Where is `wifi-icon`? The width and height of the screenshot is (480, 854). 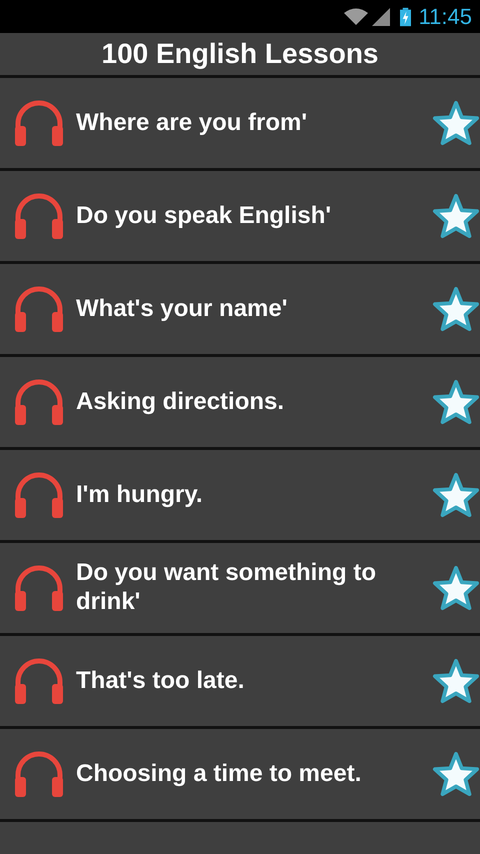
wifi-icon is located at coordinates (356, 17).